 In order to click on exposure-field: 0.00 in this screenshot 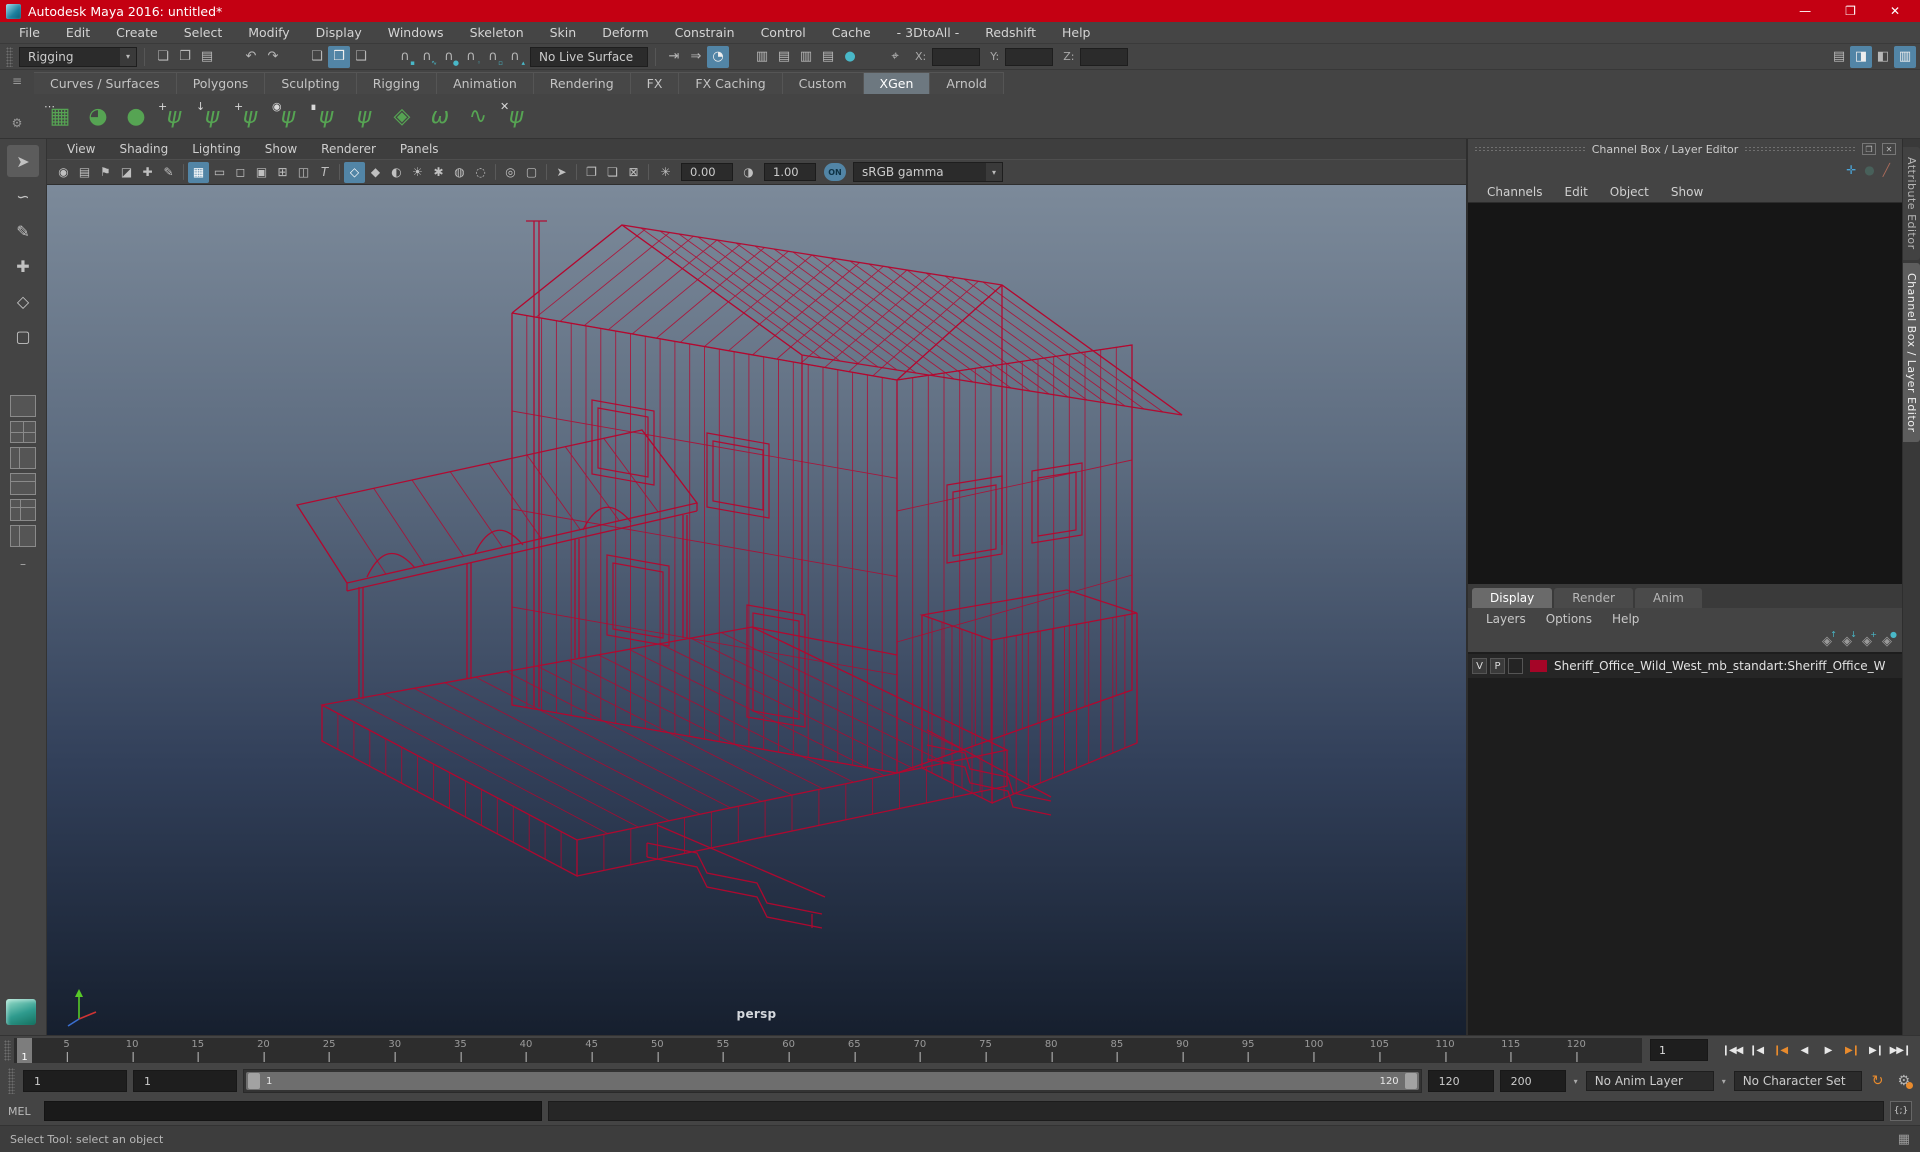, I will do `click(707, 172)`.